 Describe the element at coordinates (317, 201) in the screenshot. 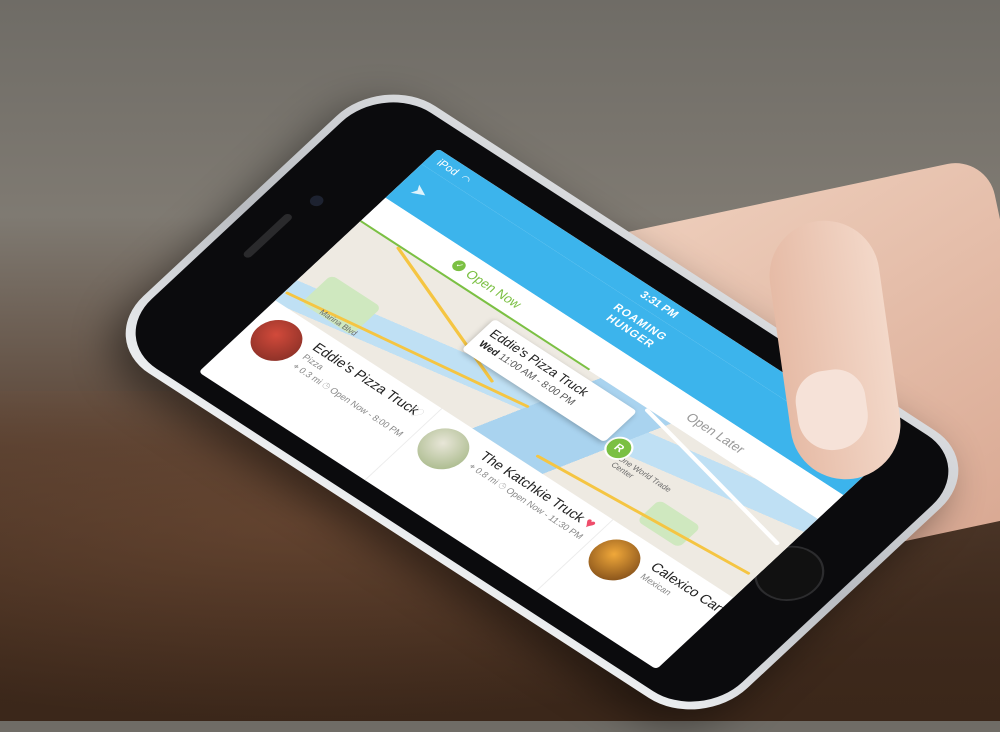

I see `front-camera` at that location.